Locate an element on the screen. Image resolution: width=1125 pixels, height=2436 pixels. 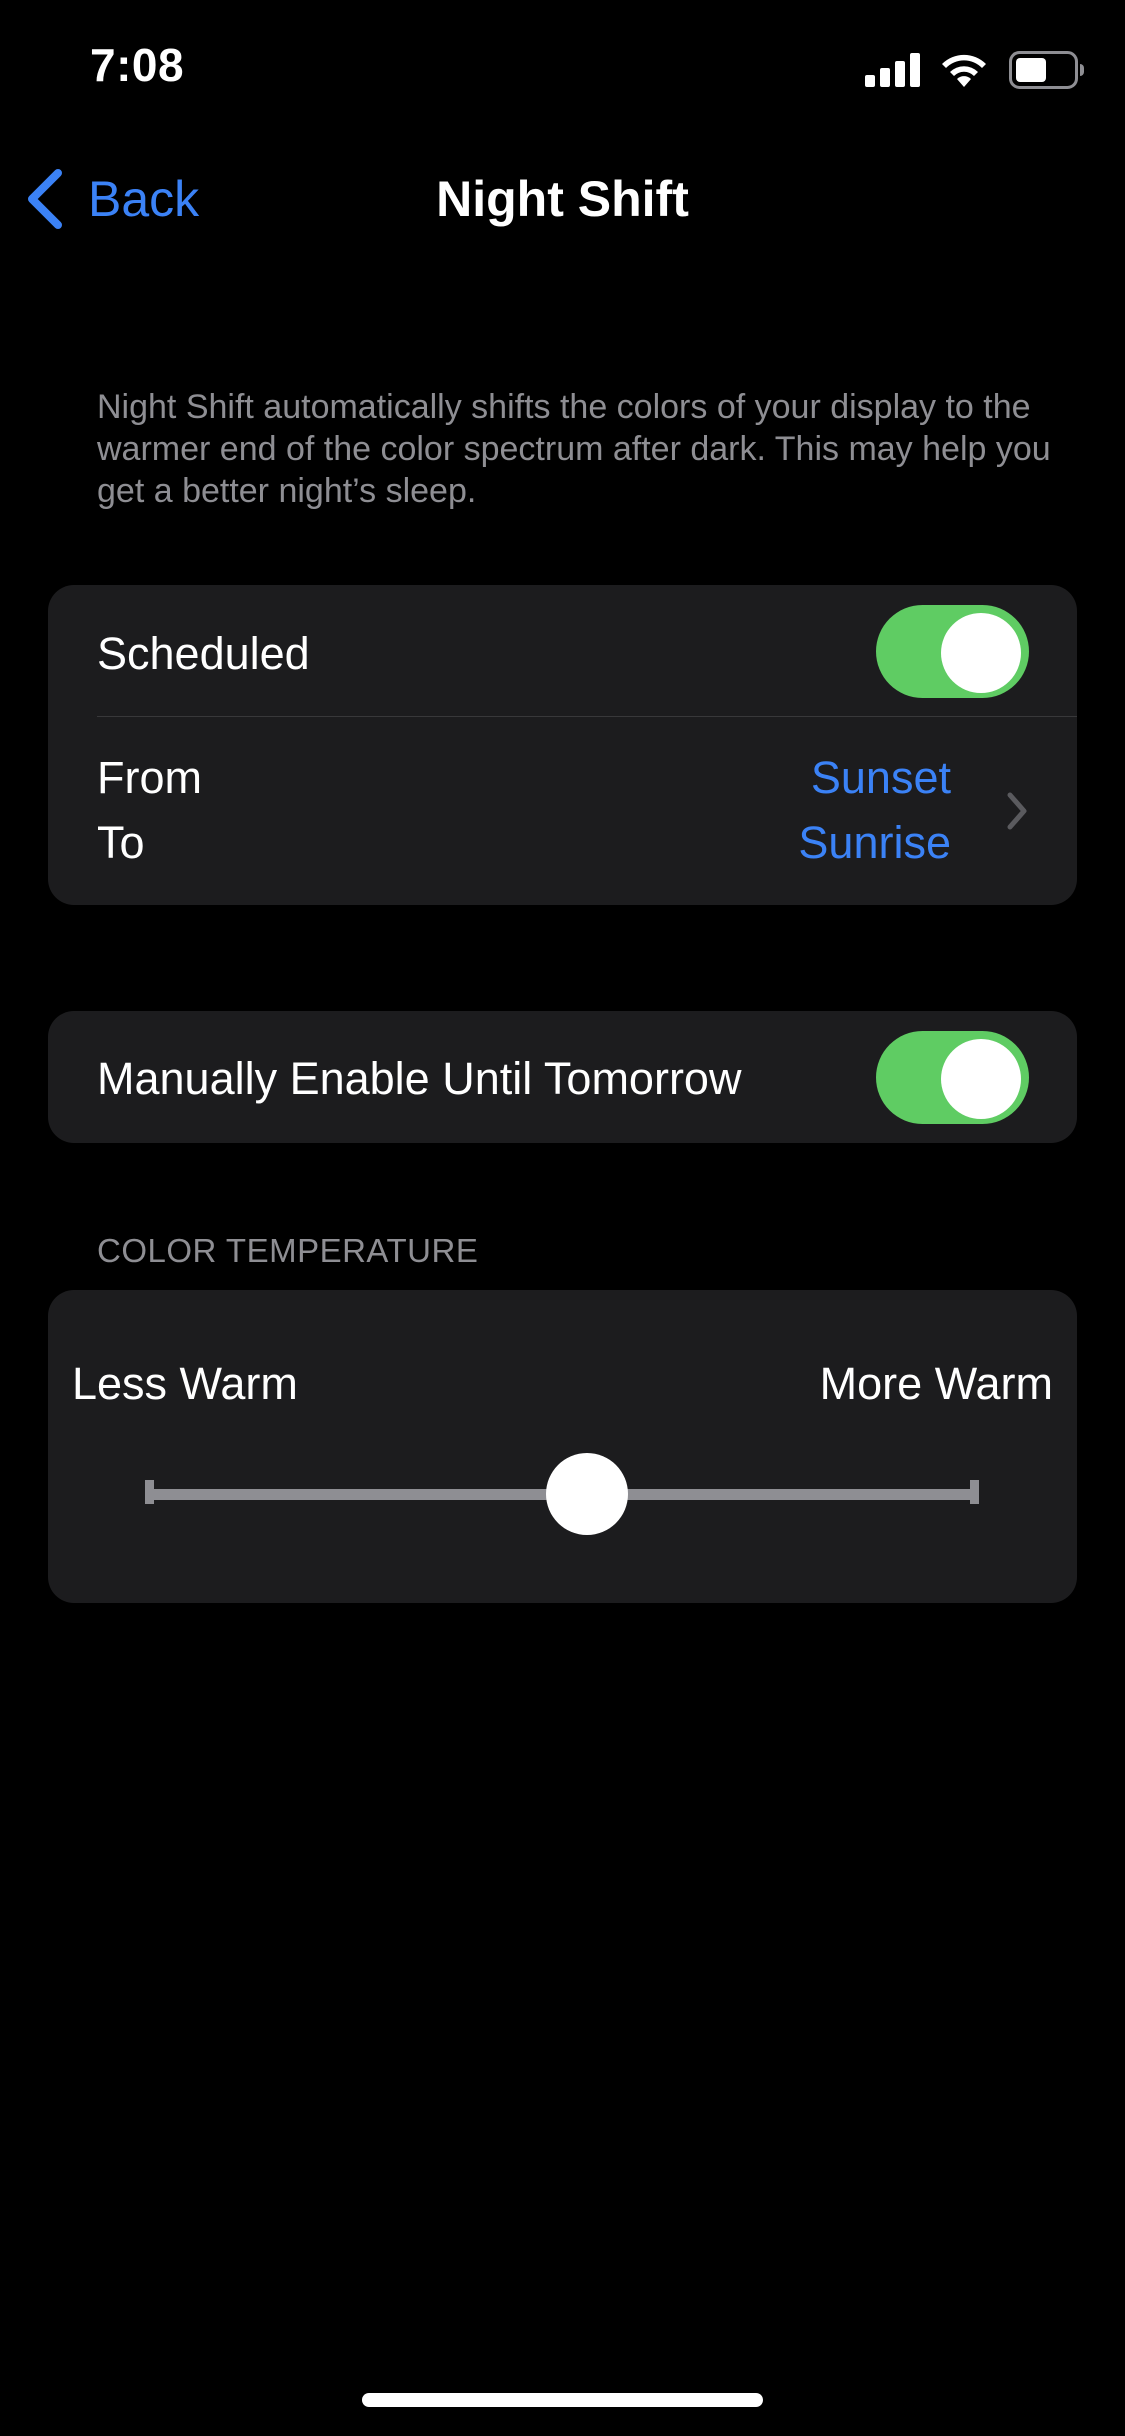
from-value: Sunset is located at coordinates (880, 777).